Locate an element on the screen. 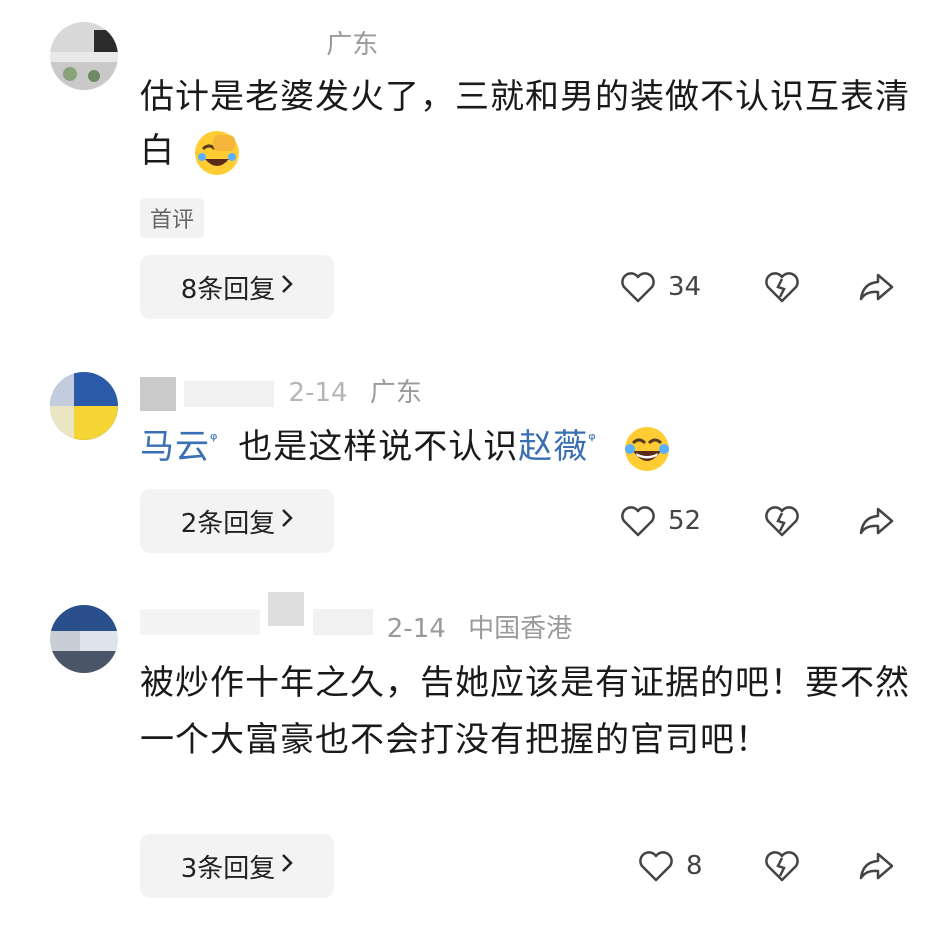 The image size is (946, 931). view-replies-button: 3条回复 is located at coordinates (237, 866).